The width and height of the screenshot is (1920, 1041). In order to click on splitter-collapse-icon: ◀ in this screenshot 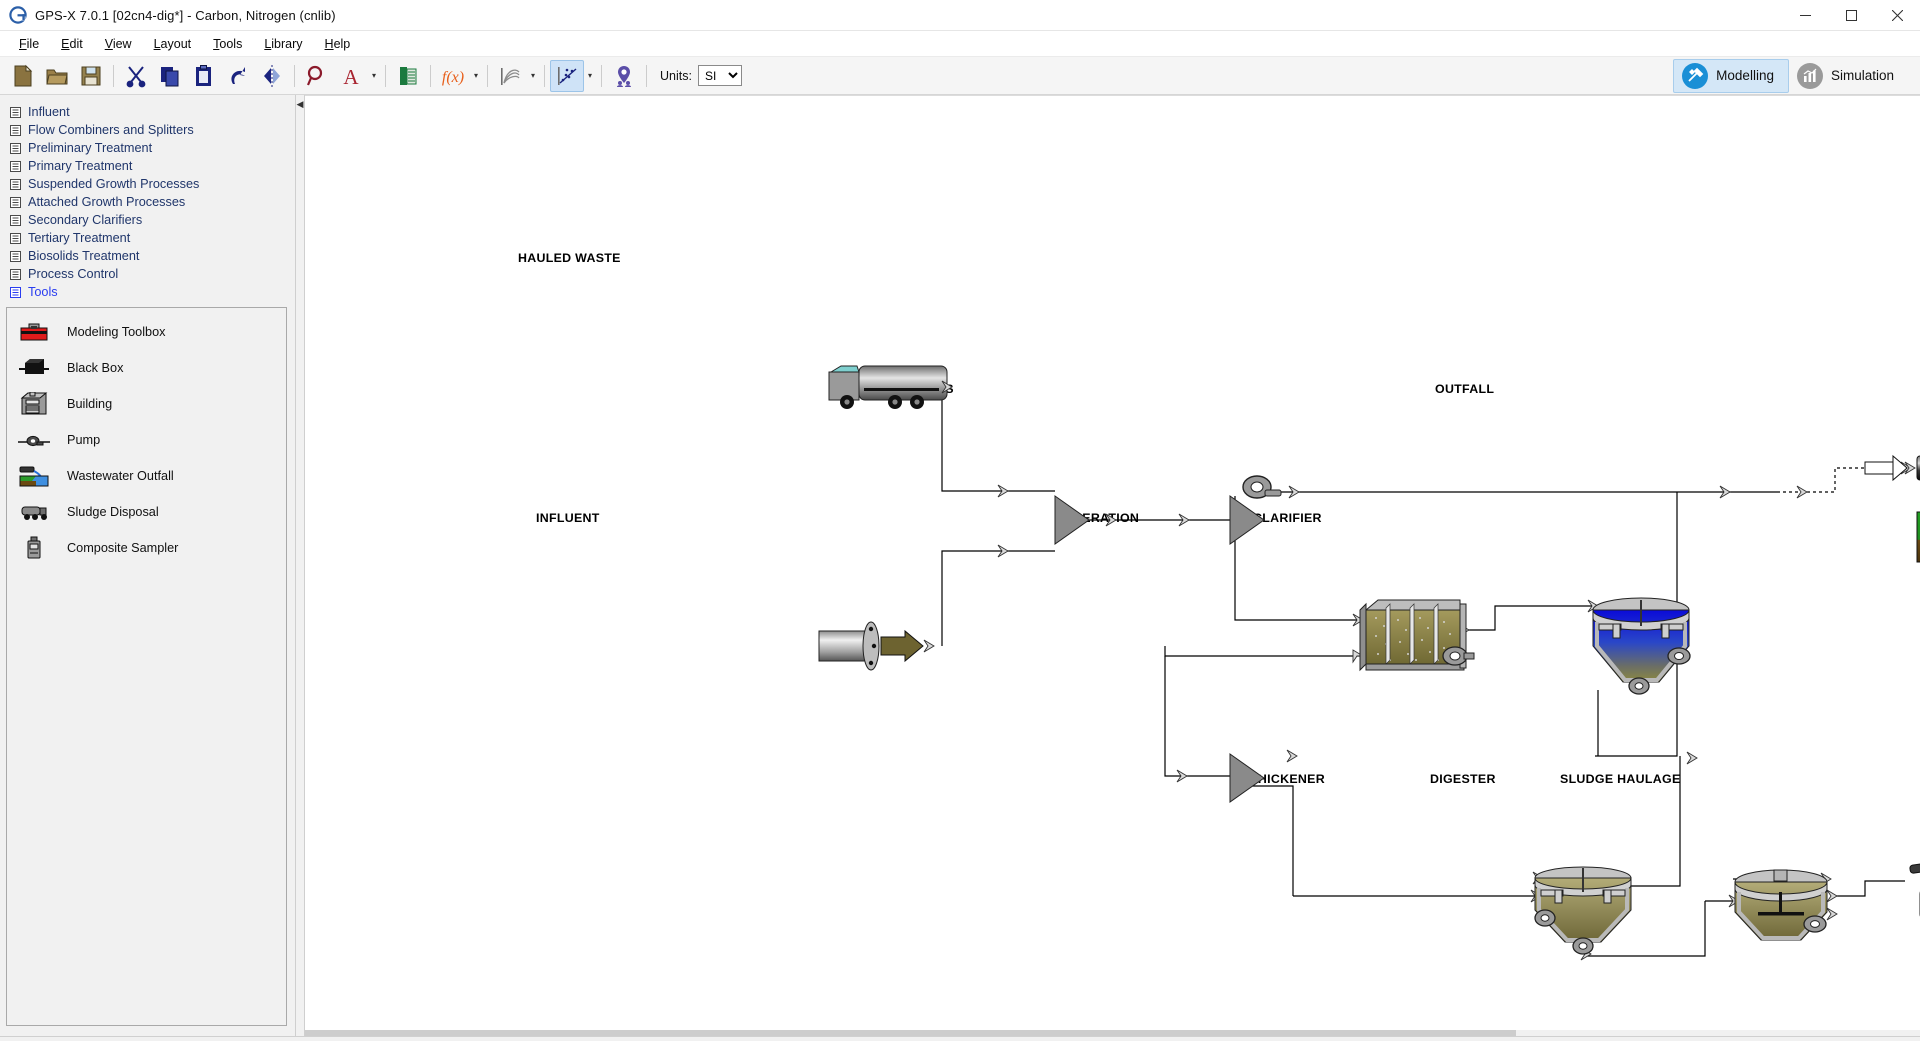, I will do `click(300, 104)`.